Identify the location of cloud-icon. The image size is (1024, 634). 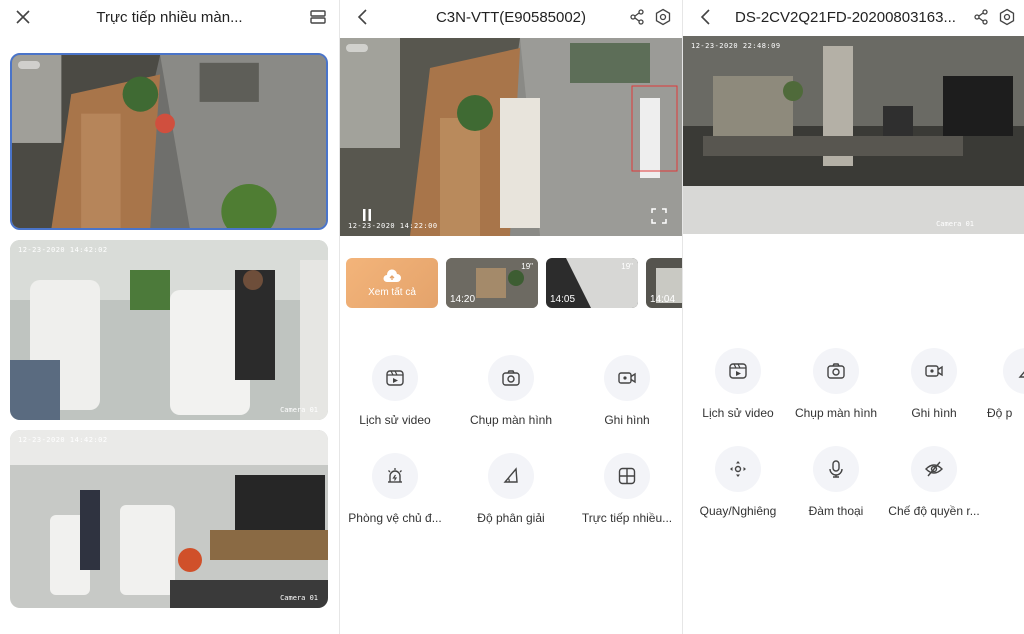
(392, 275).